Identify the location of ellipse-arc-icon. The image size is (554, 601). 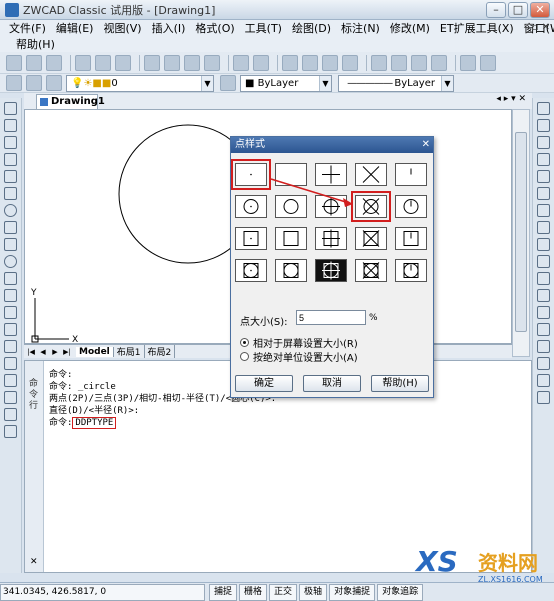
(10, 278).